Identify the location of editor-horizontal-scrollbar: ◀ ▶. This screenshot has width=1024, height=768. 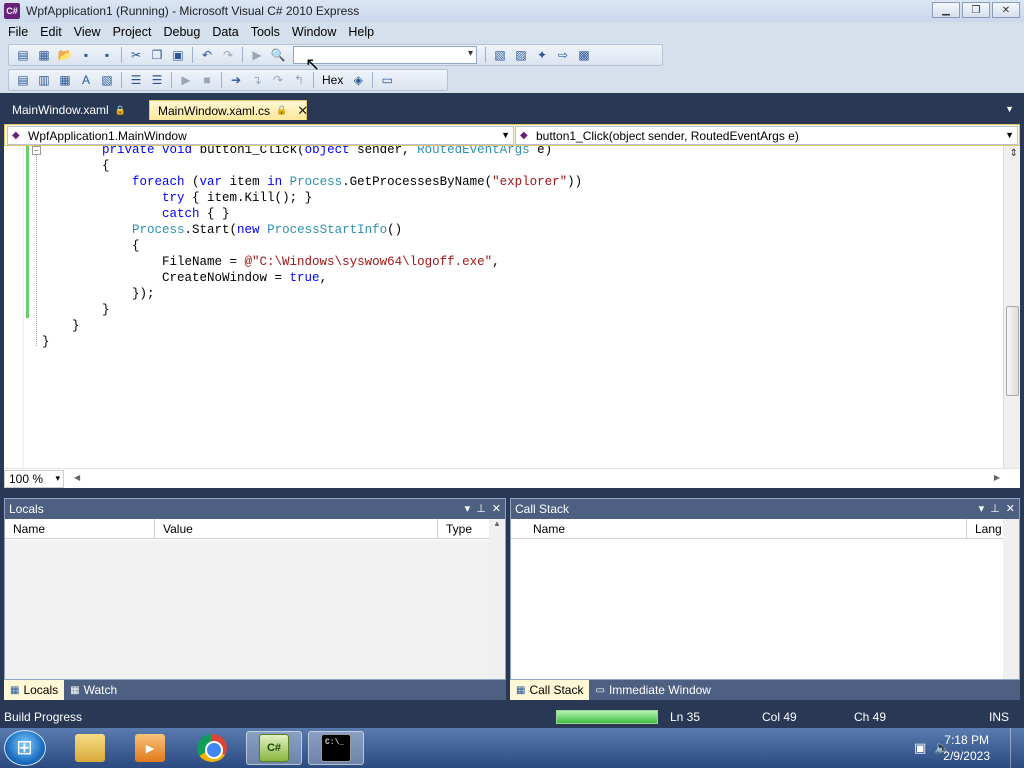
(537, 479).